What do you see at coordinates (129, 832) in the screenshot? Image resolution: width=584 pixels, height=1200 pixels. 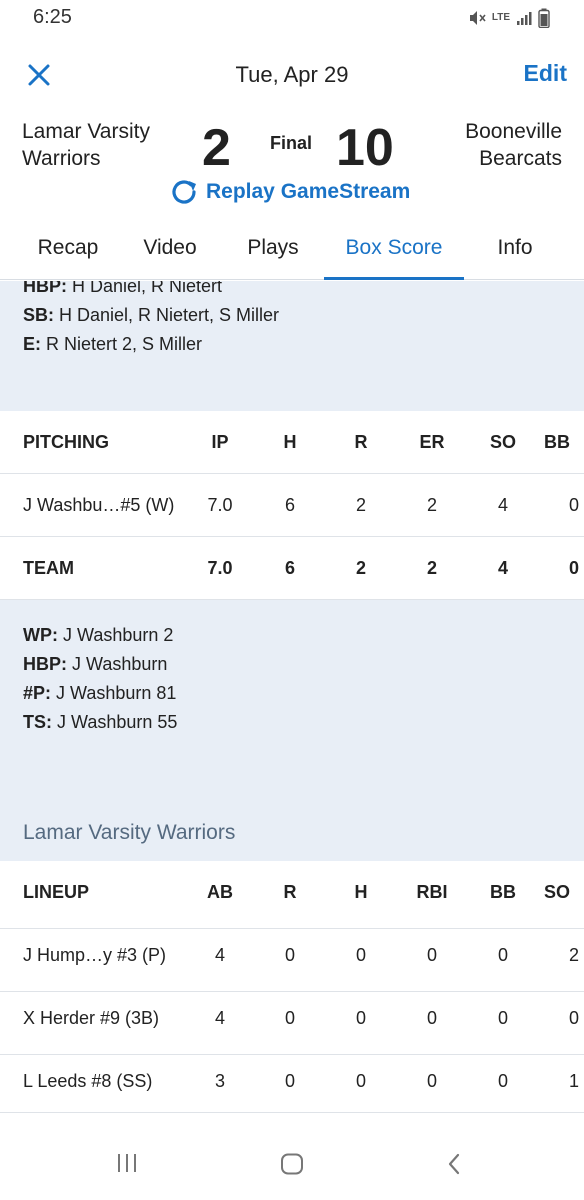 I see `section-title: Lamar Varsity Warriors` at bounding box center [129, 832].